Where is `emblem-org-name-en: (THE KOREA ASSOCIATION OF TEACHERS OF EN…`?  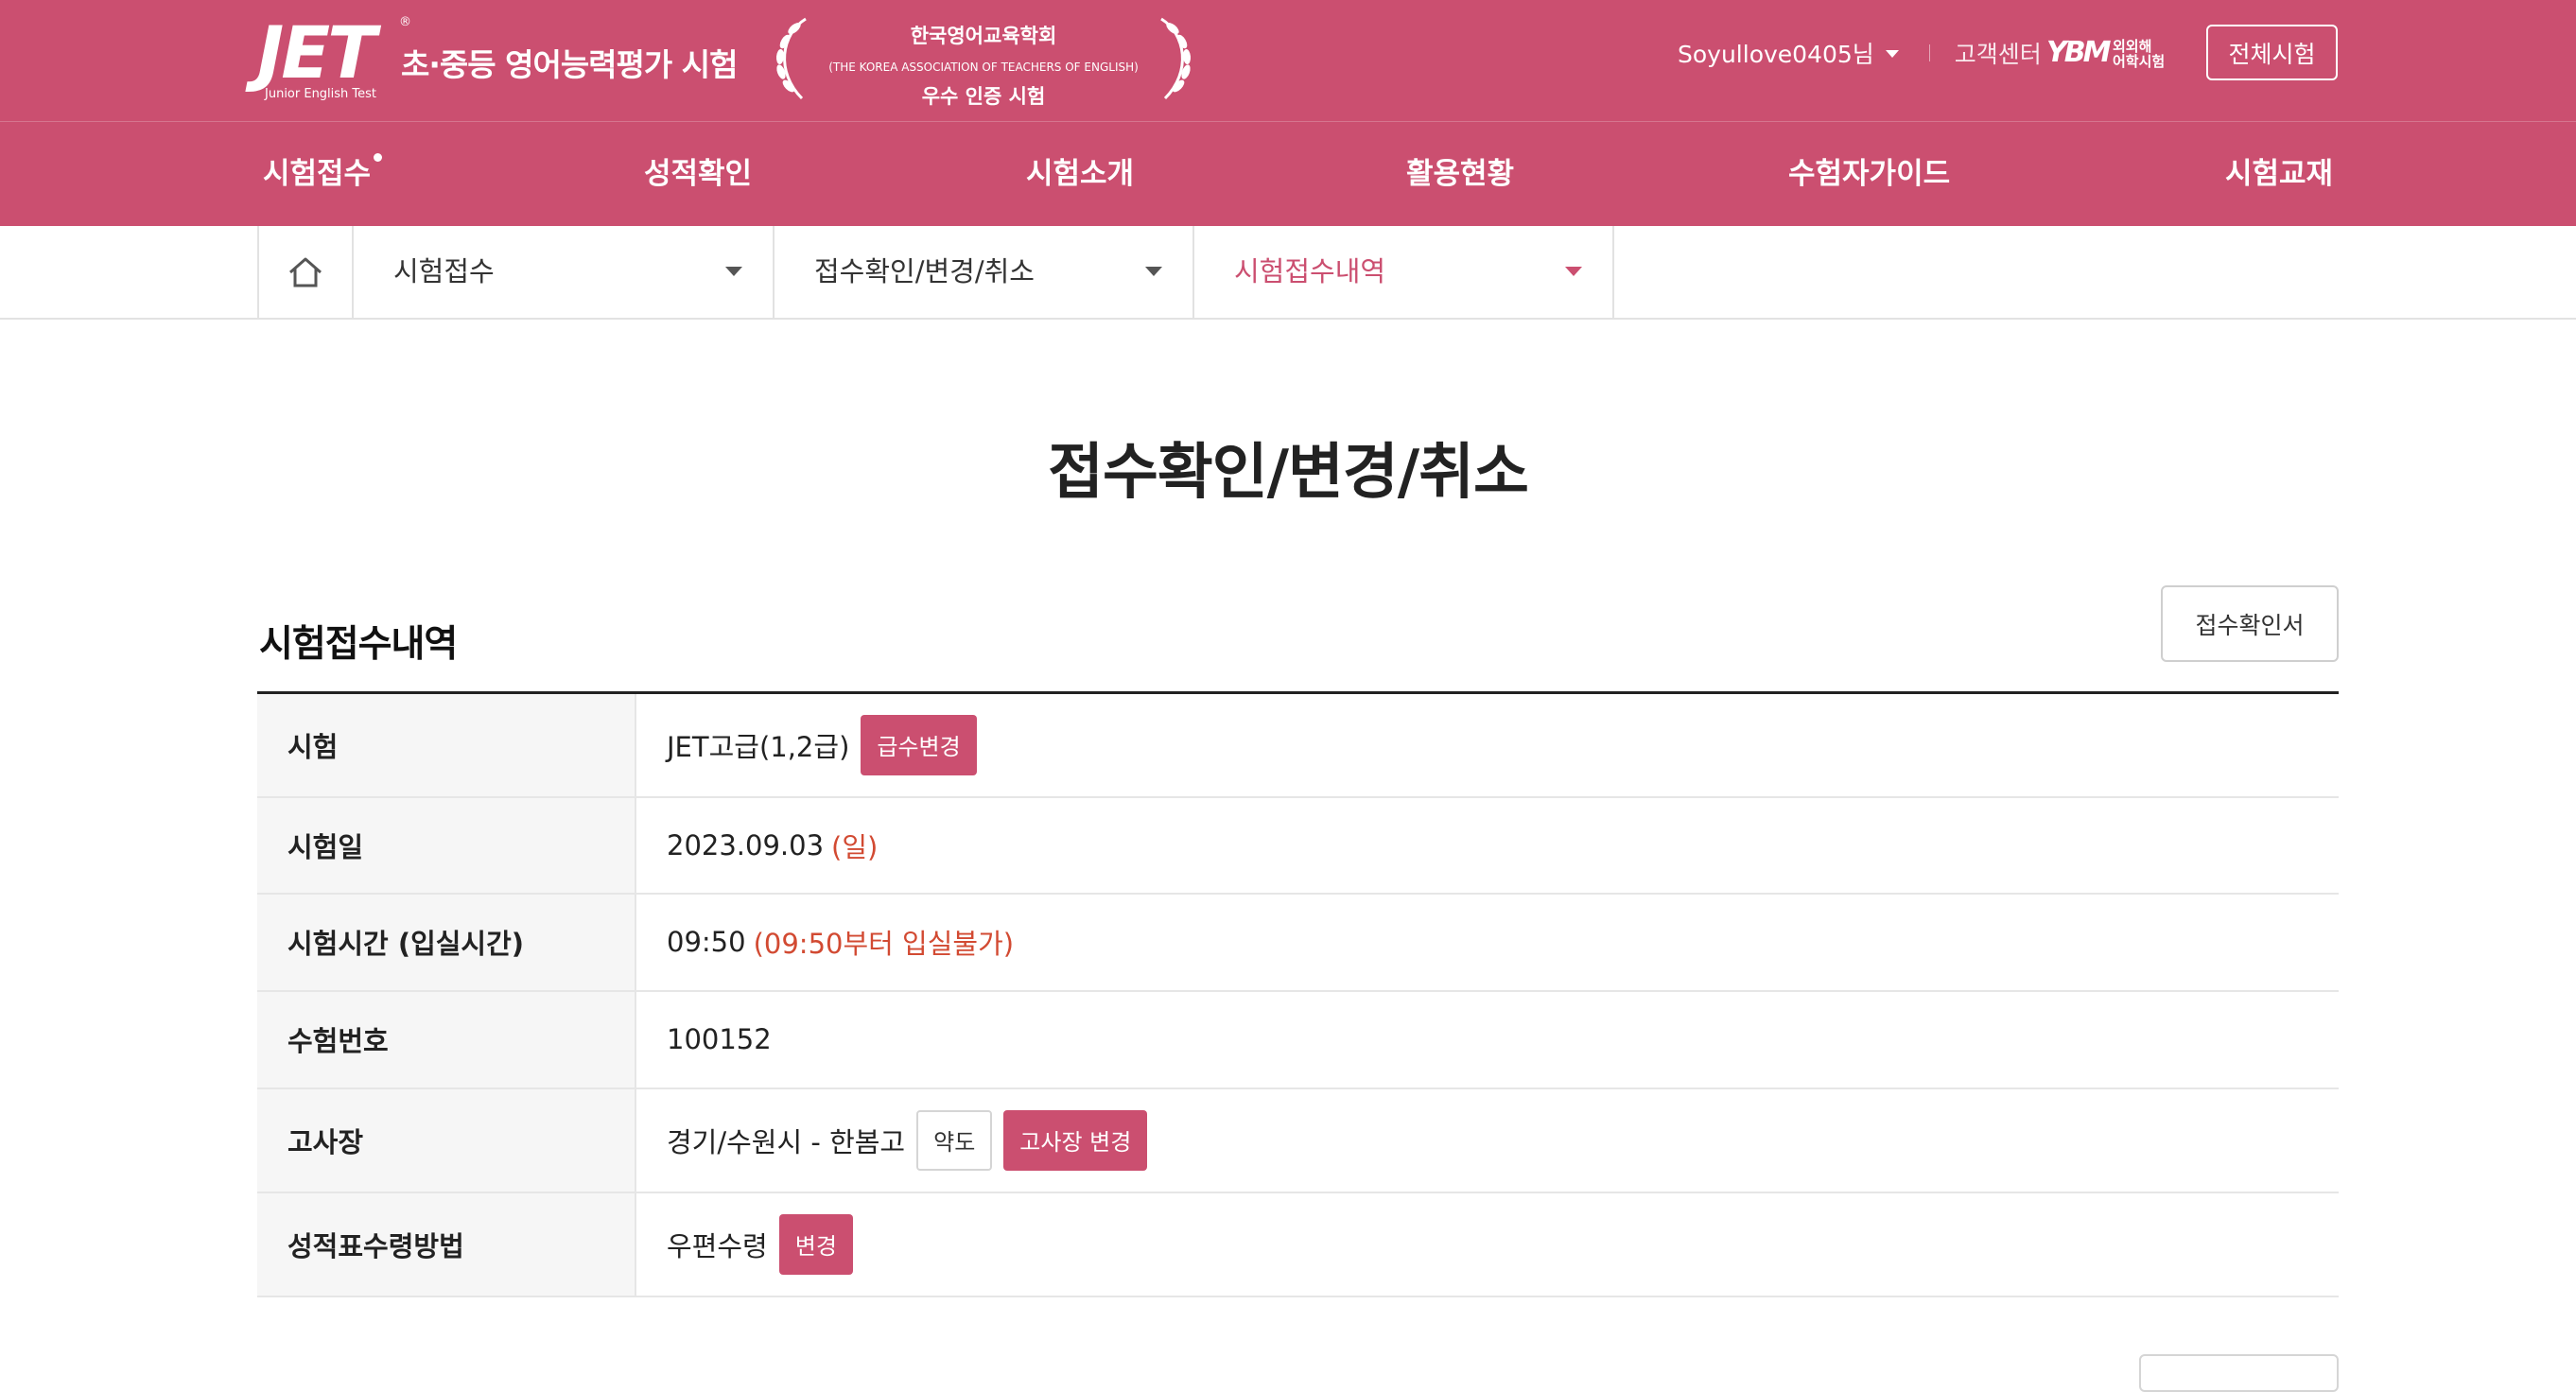
emblem-org-name-en: (THE KOREA ASSOCIATION OF TEACHERS OF EN… is located at coordinates (984, 67).